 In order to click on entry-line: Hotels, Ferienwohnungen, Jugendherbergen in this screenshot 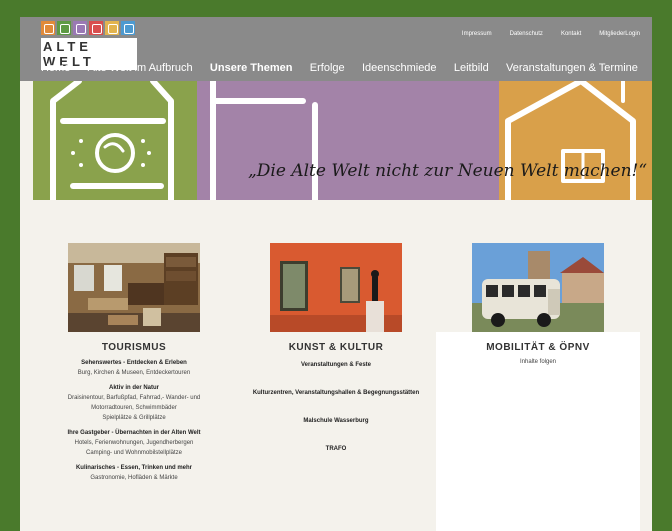, I will do `click(134, 443)`.